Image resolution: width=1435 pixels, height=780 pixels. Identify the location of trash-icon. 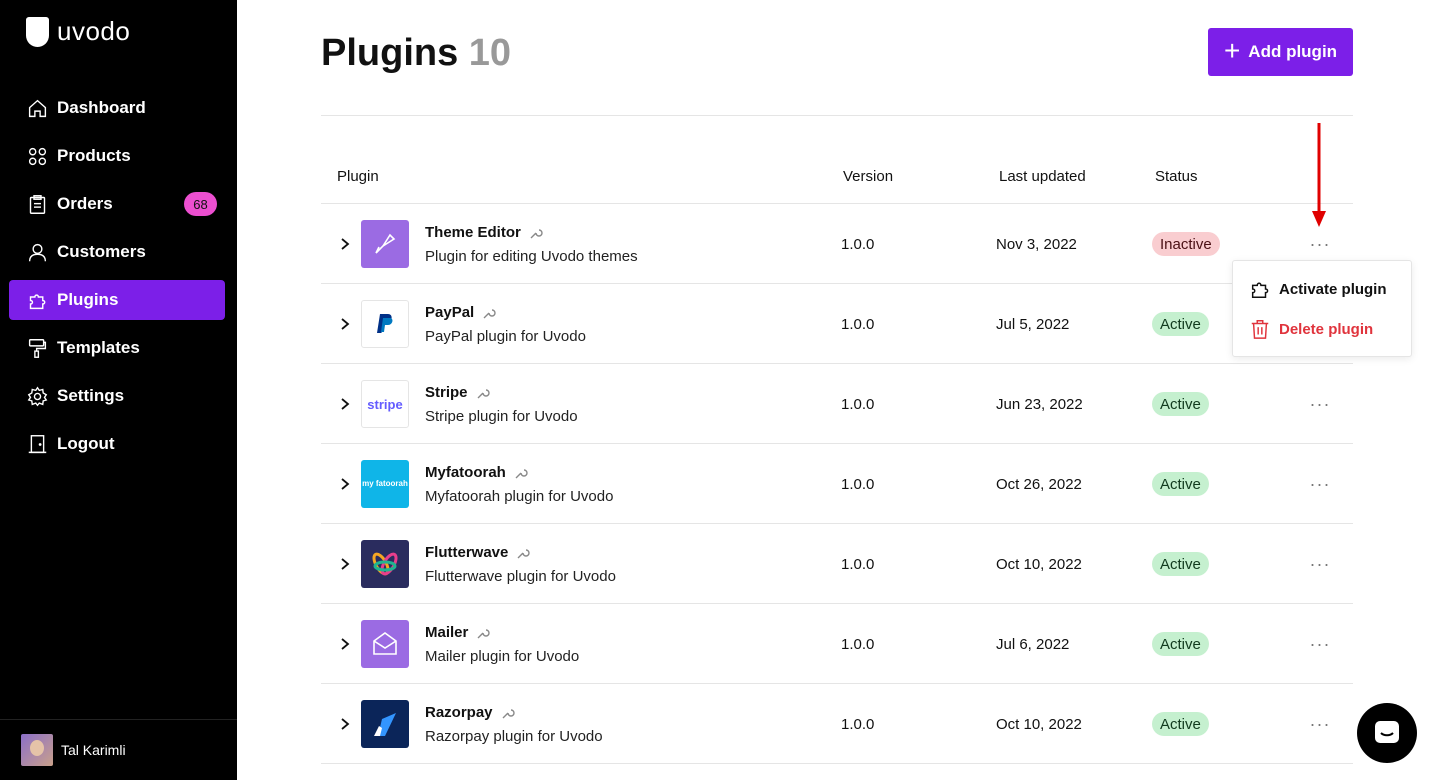
(1260, 329).